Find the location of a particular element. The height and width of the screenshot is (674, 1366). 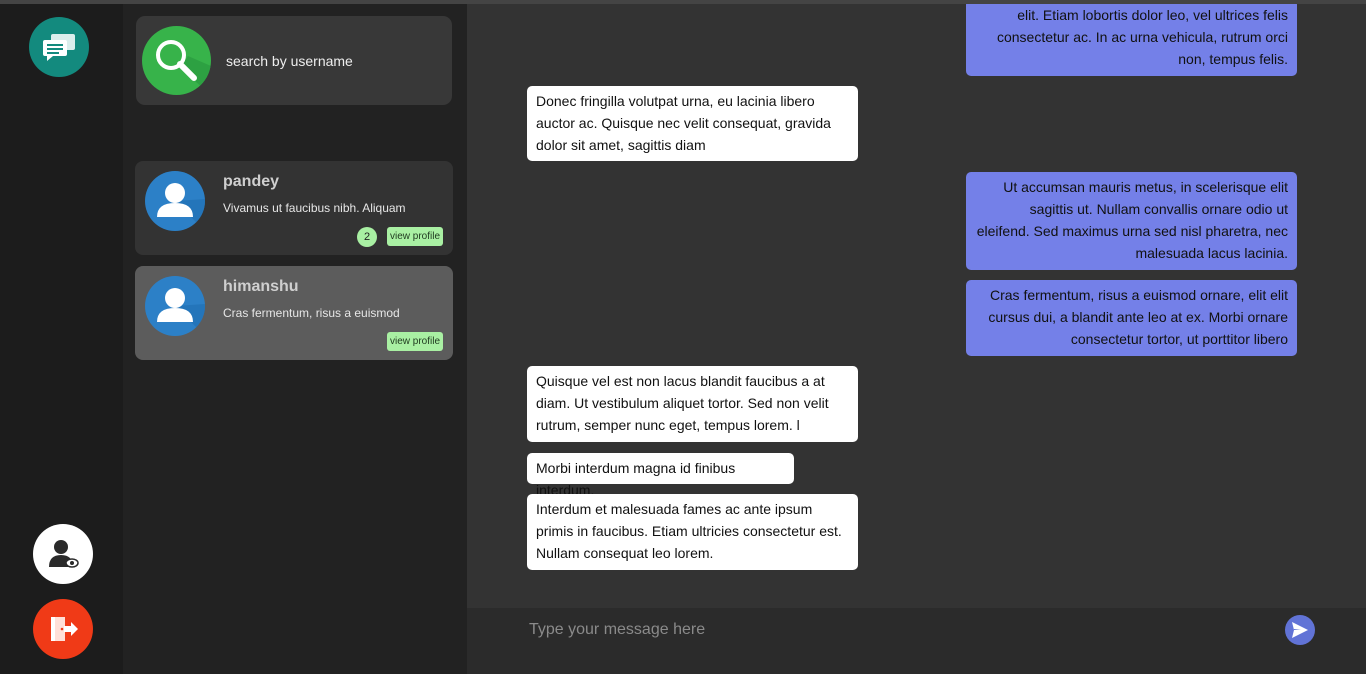

search-box is located at coordinates (294, 60).